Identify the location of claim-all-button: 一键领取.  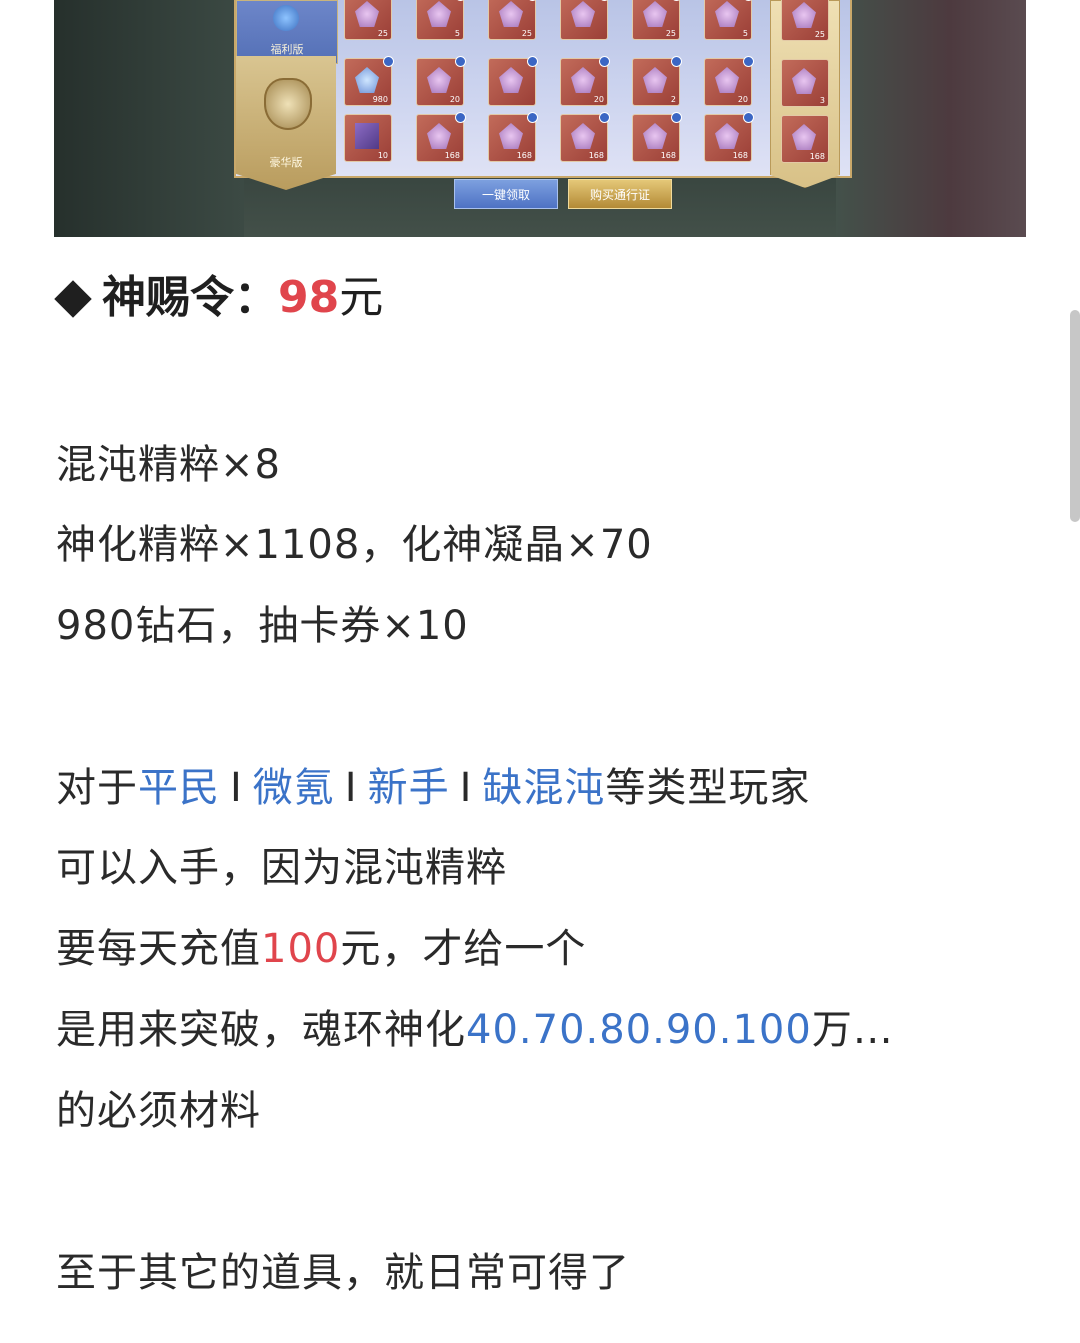
(506, 194).